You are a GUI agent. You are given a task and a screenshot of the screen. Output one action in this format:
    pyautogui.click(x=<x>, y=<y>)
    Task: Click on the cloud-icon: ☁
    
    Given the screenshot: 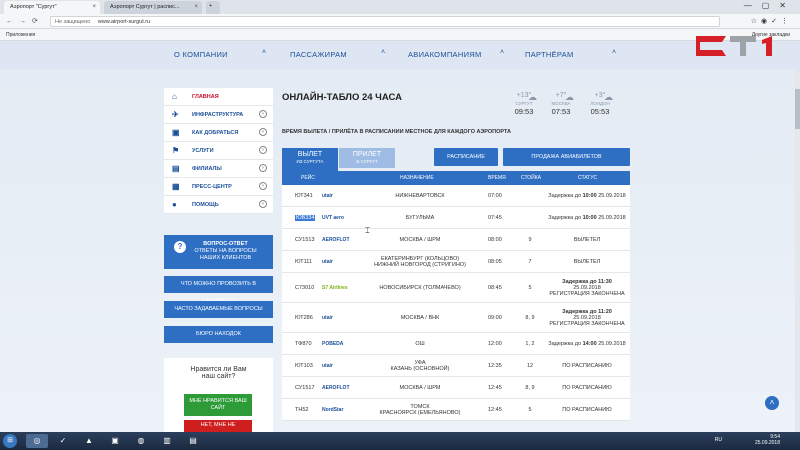 What is the action you would take?
    pyautogui.click(x=569, y=97)
    